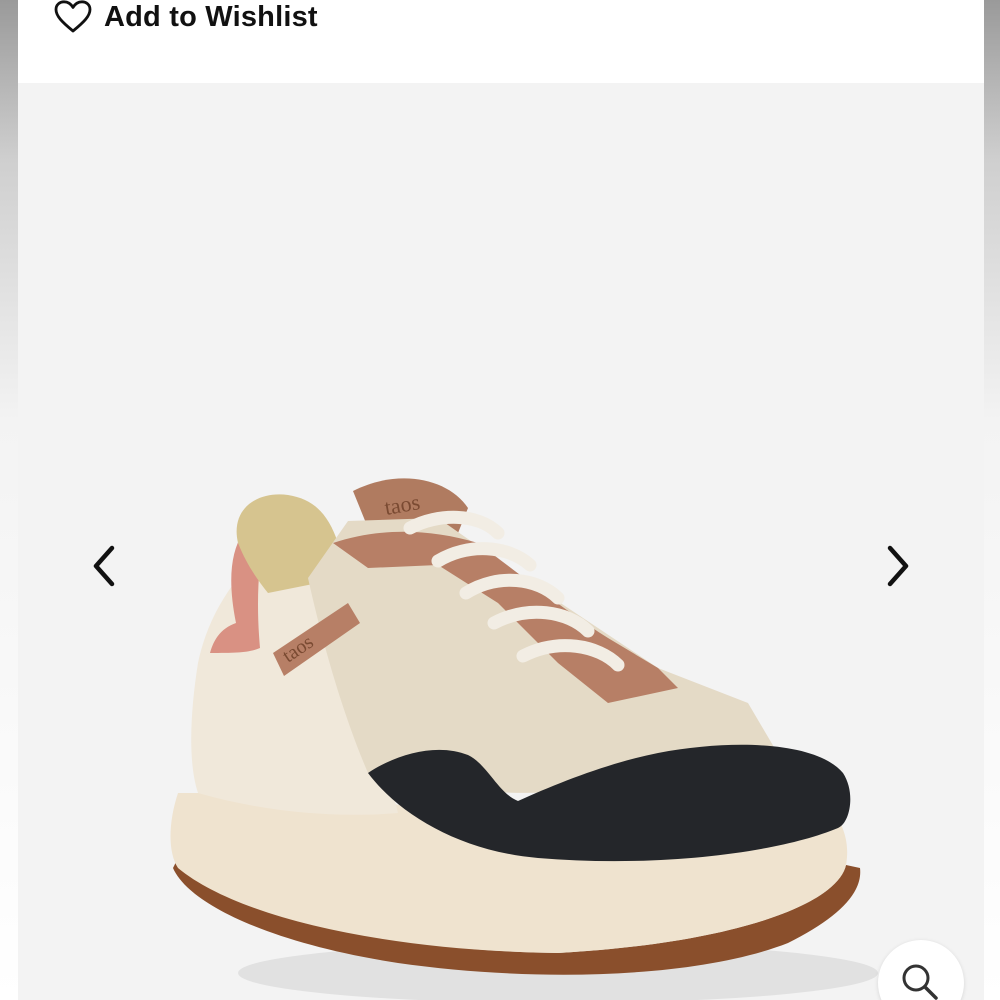 This screenshot has height=1000, width=1000. I want to click on magnifier-icon, so click(920, 982).